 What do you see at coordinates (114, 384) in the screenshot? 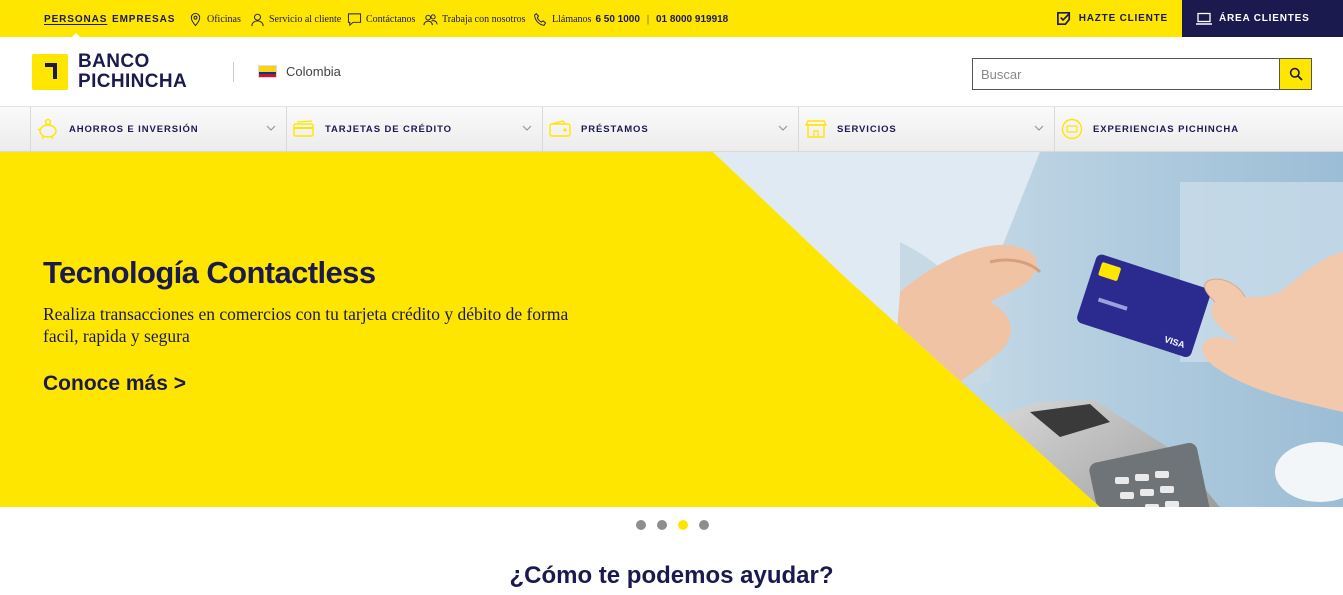
I see `hero-cta-link: Conoce más >` at bounding box center [114, 384].